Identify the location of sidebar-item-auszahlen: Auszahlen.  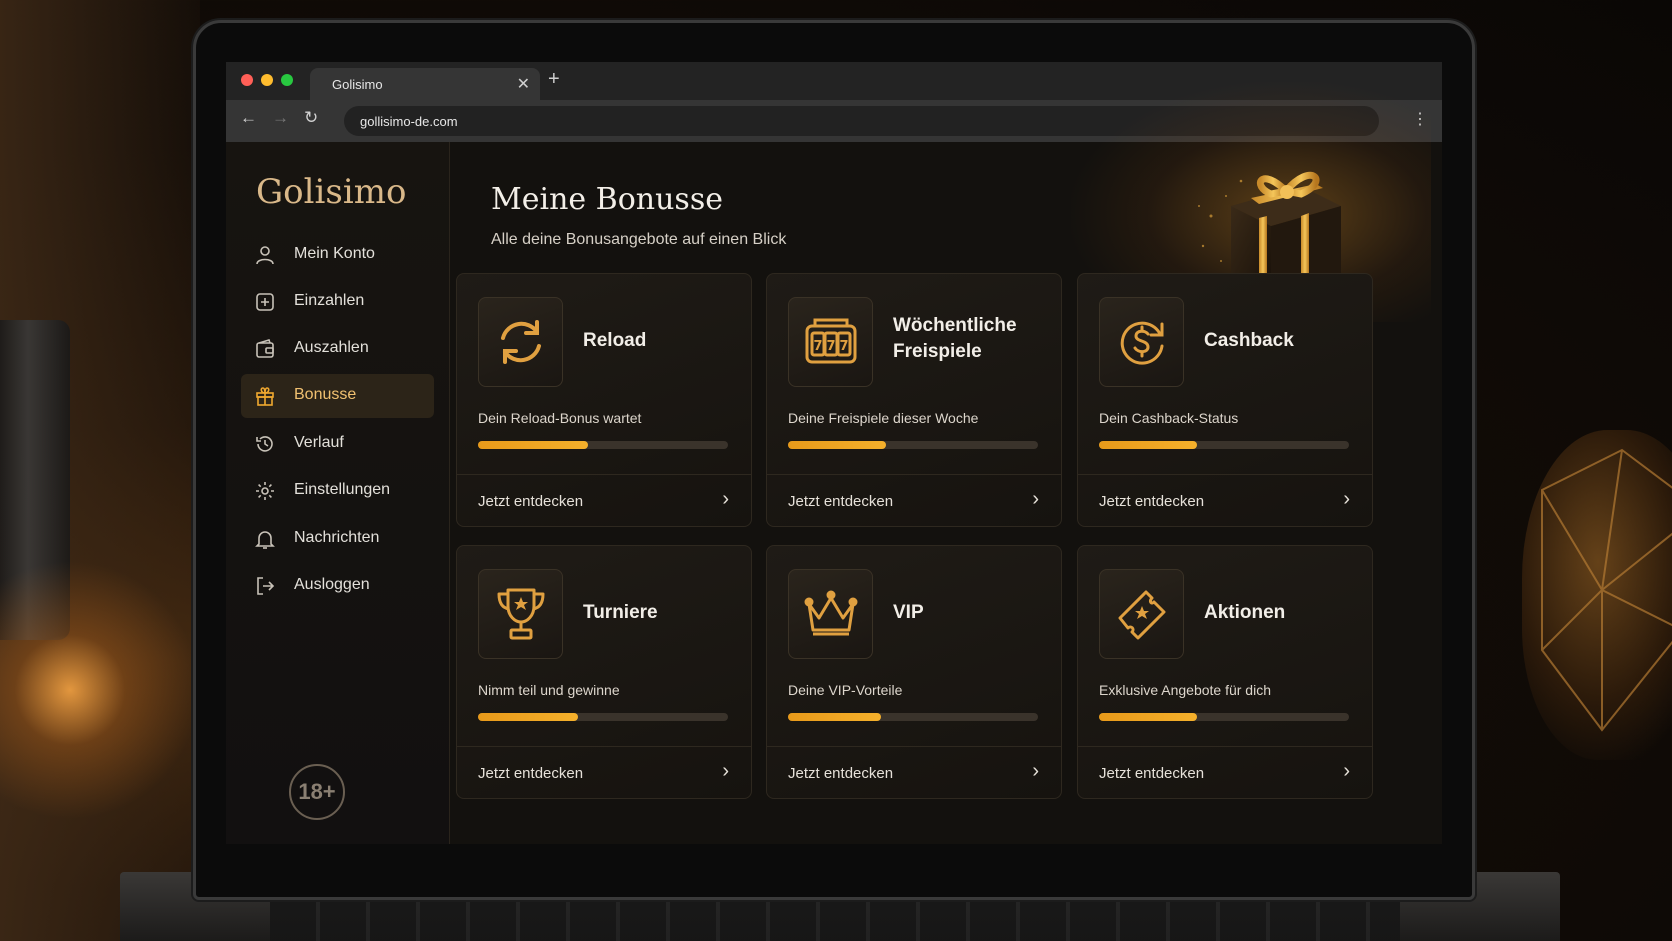
(337, 349).